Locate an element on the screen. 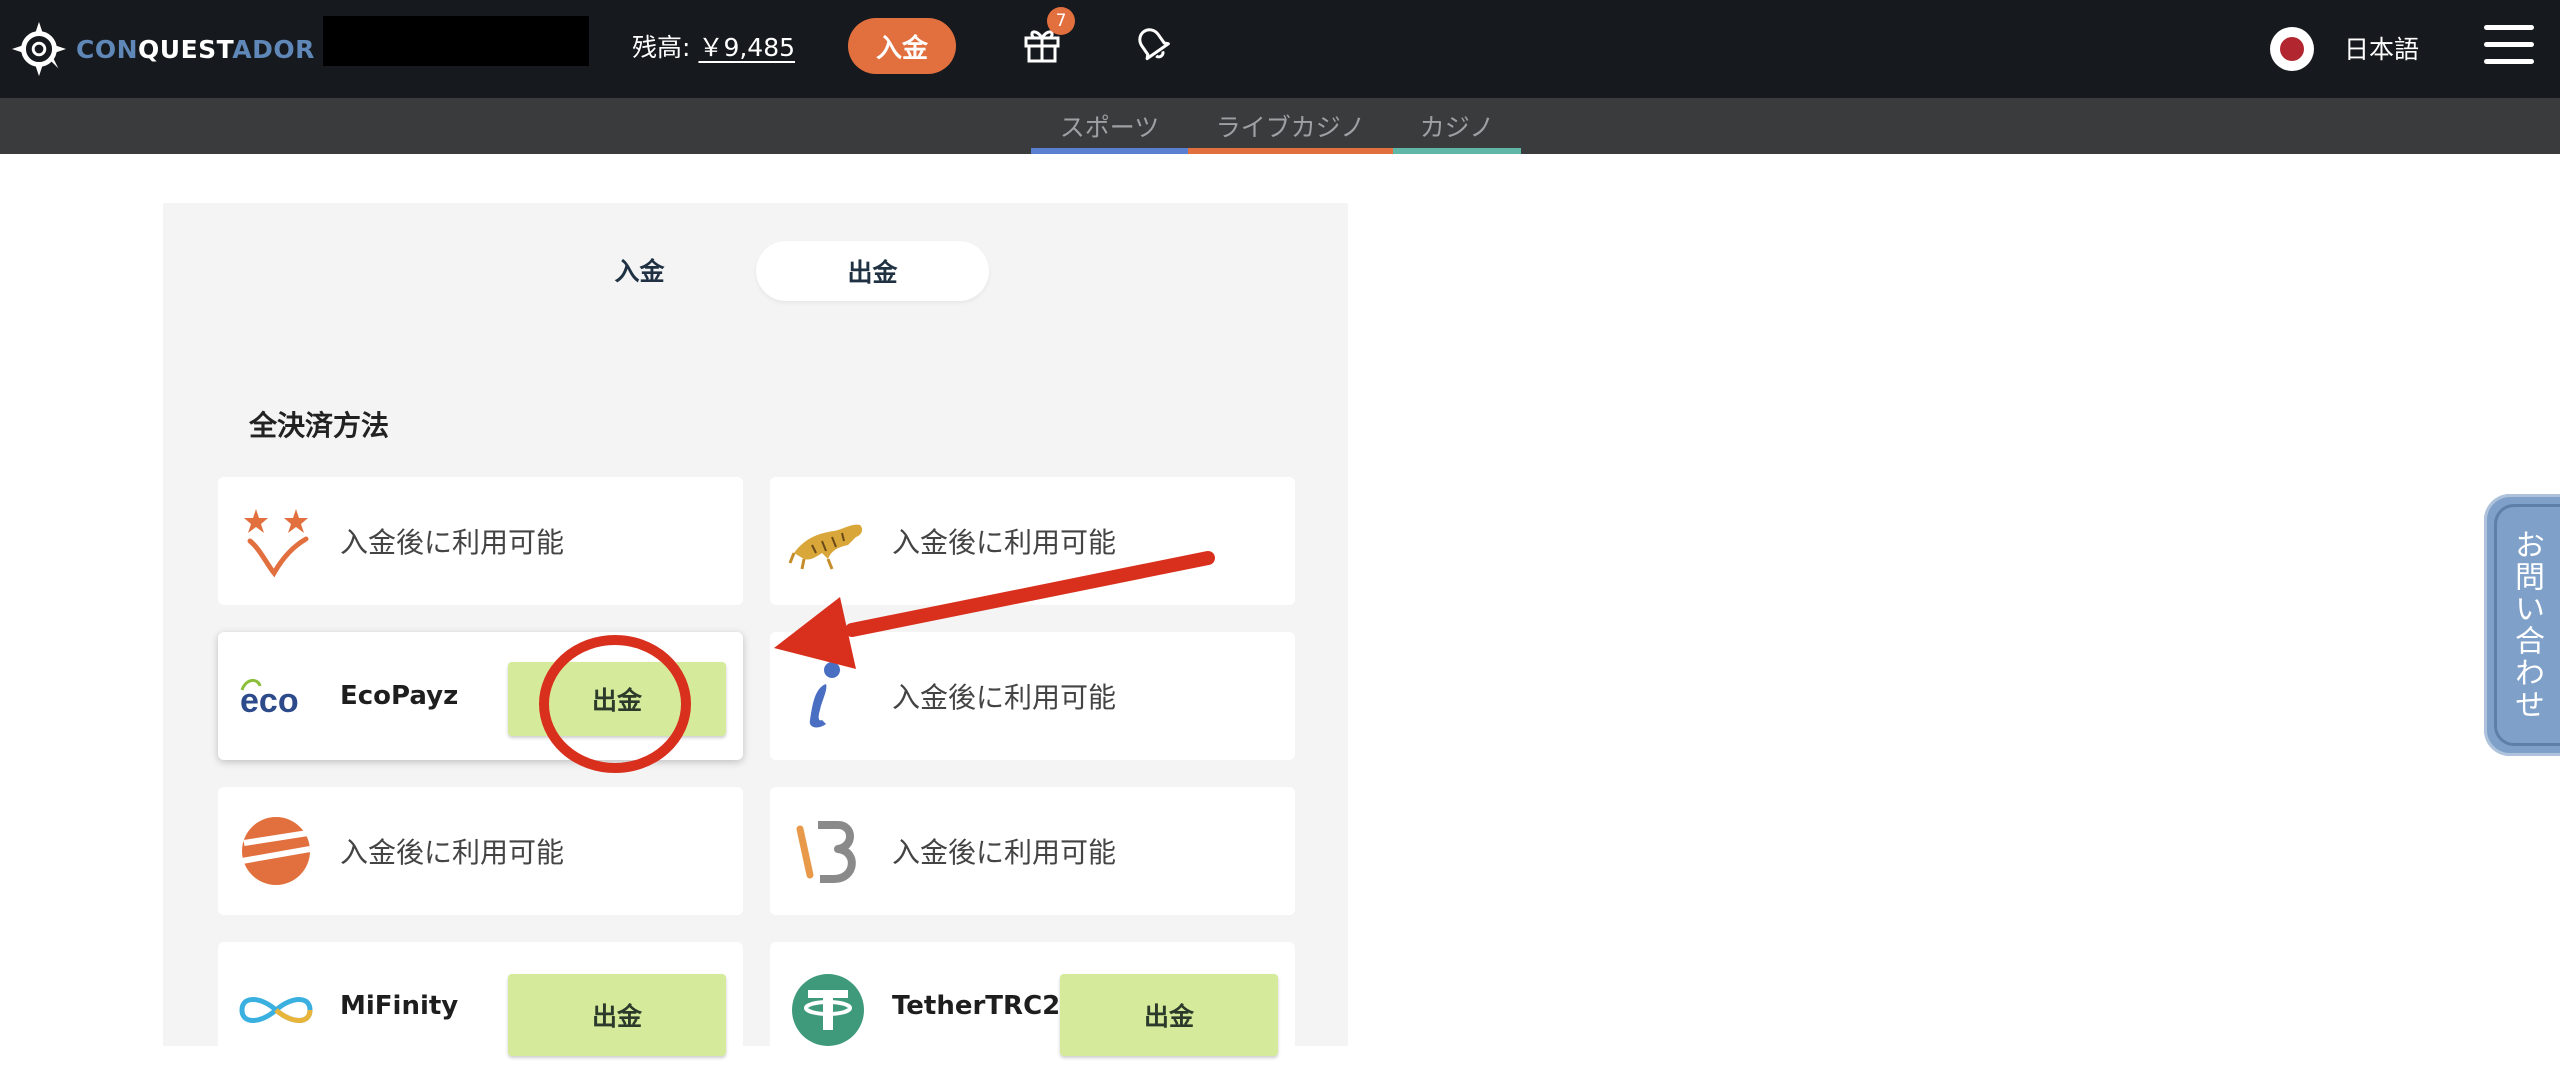 The height and width of the screenshot is (1070, 2560). i-logo-icon is located at coordinates (824, 695).